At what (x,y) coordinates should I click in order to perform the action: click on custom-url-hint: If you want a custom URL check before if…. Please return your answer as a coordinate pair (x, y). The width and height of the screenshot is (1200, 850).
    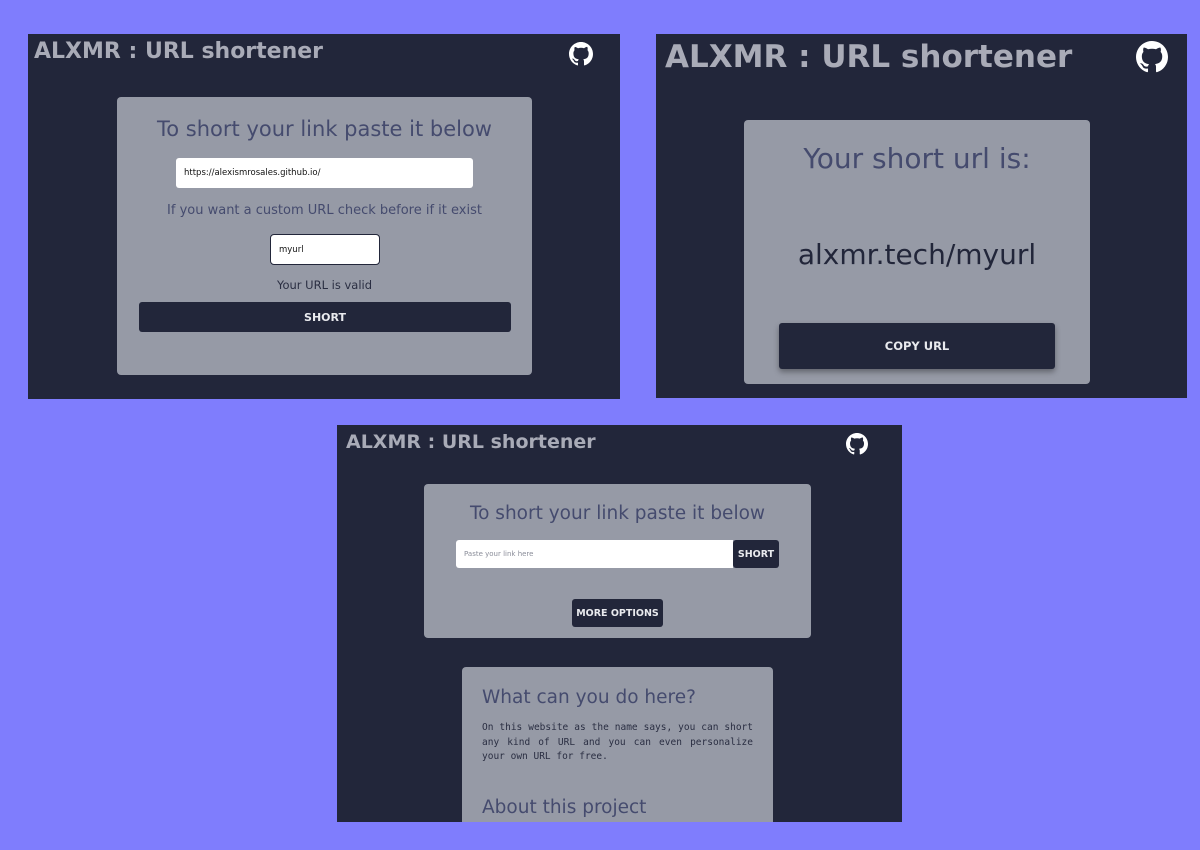
    Looking at the image, I should click on (324, 210).